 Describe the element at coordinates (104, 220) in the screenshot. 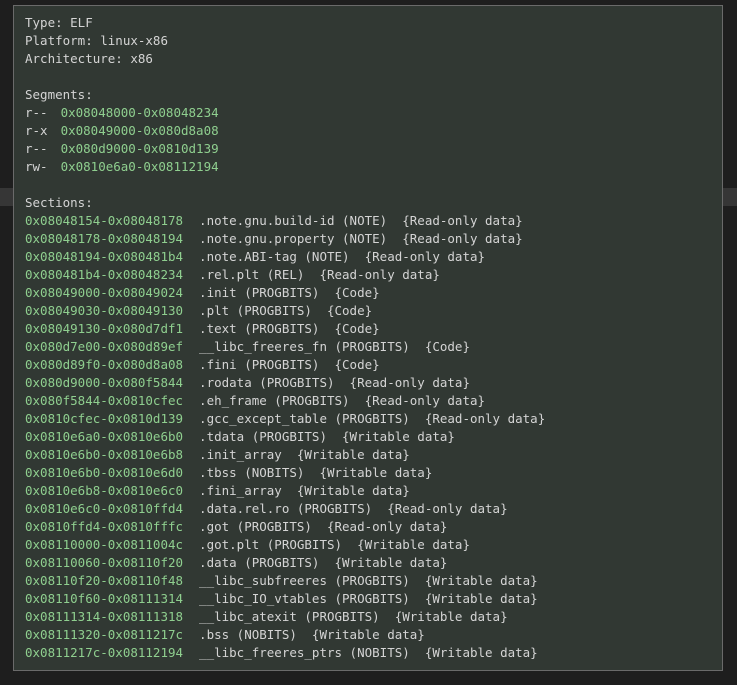

I see `section-range: 0x08048154-0x08048178` at that location.